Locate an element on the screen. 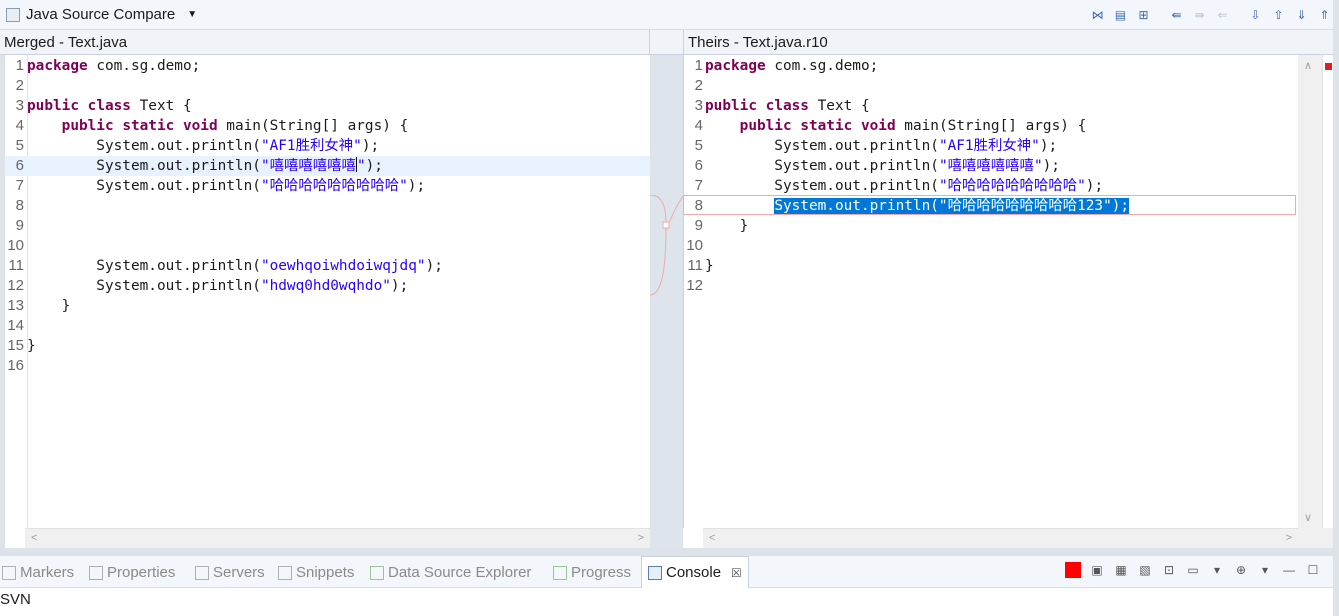 This screenshot has width=1339, height=616. tab-data-source-explorer: Data Source Explorer is located at coordinates (450, 572).